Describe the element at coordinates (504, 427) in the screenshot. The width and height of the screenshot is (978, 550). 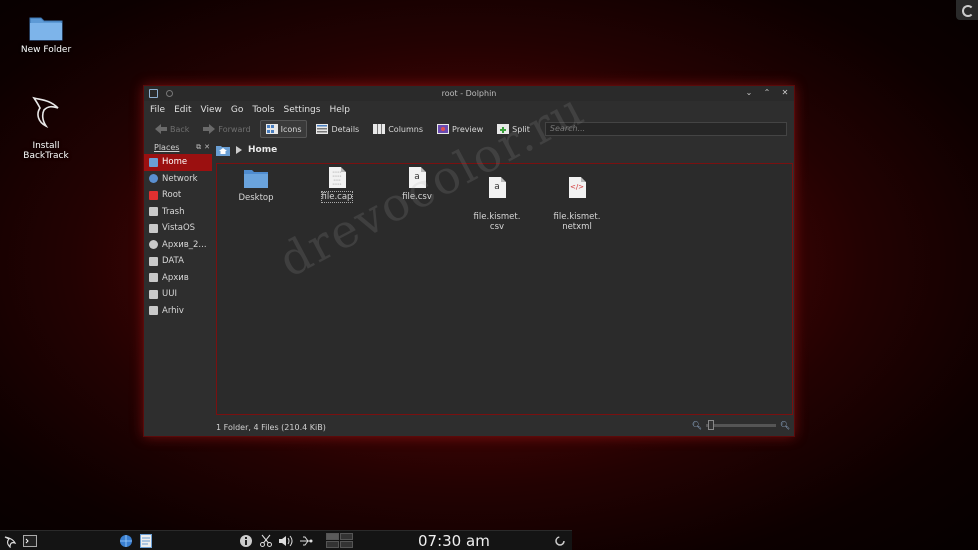
I see `status-bar: 1 Folder, 4 Files (210.4 KiB) 🔍︎ 🔍︎` at that location.